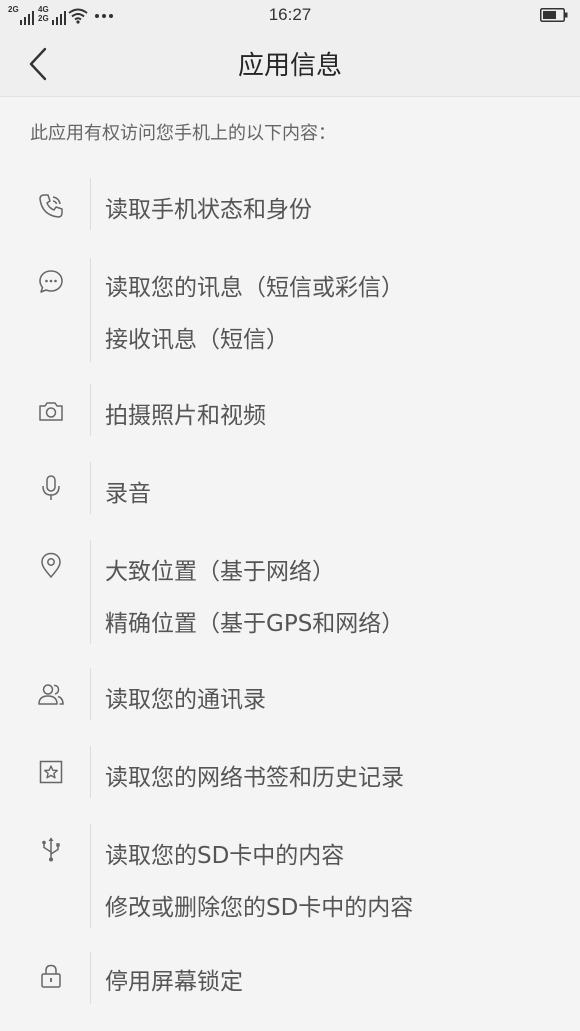 The image size is (580, 1031). Describe the element at coordinates (51, 849) in the screenshot. I see `usb-icon` at that location.